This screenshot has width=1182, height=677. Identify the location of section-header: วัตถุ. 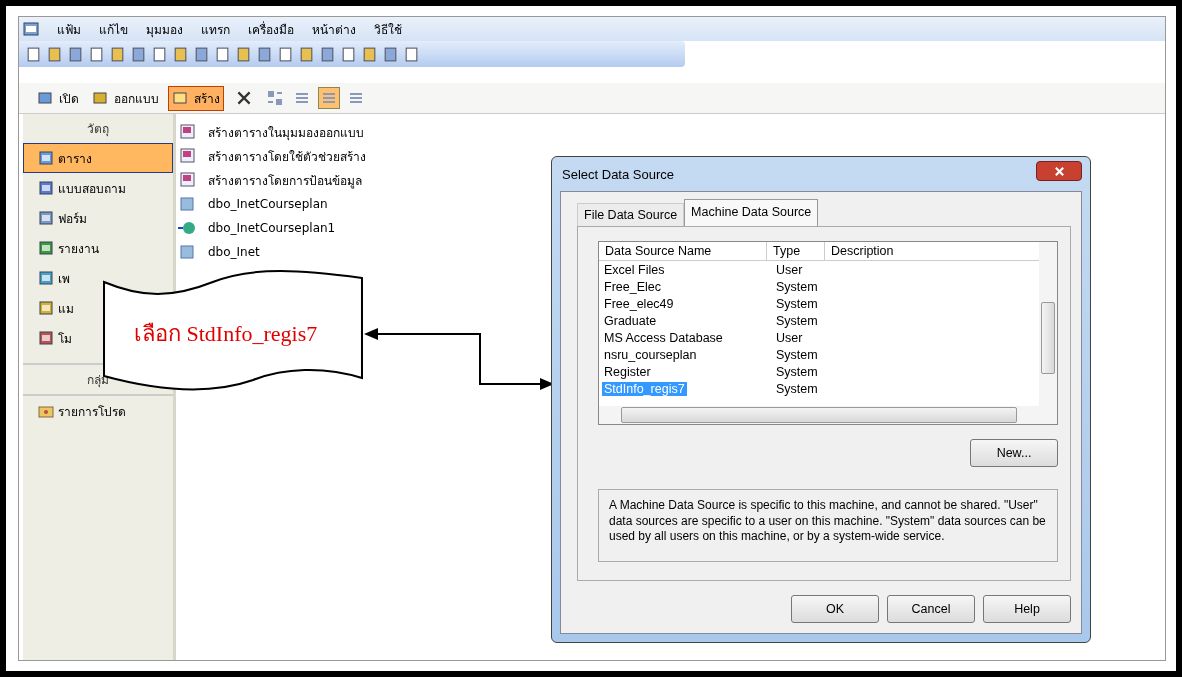
(98, 130).